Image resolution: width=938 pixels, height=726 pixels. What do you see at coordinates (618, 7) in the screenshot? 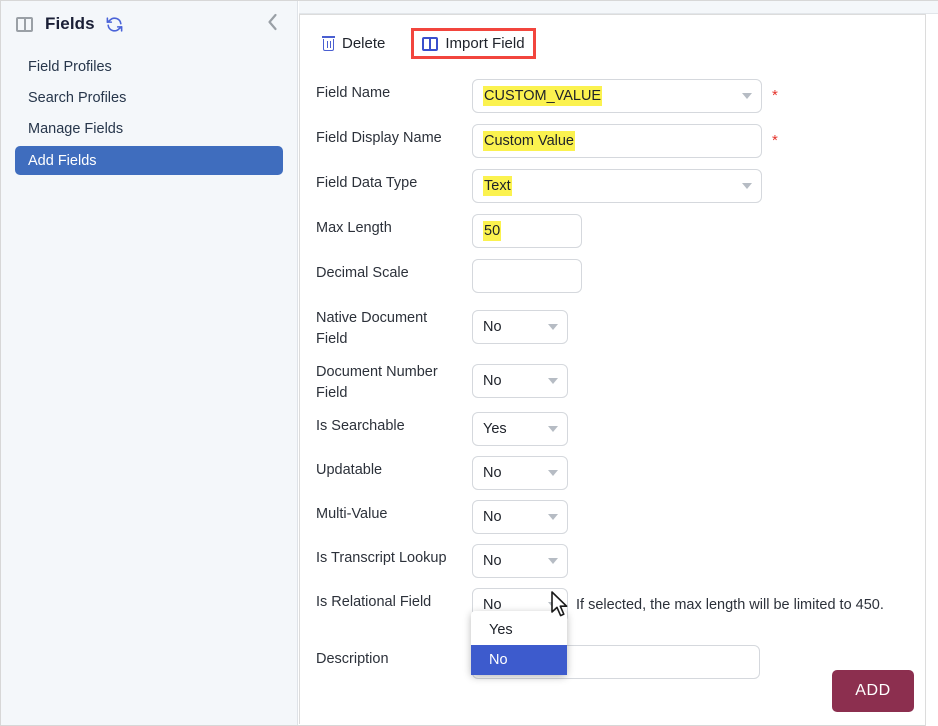
I see `top-strip` at bounding box center [618, 7].